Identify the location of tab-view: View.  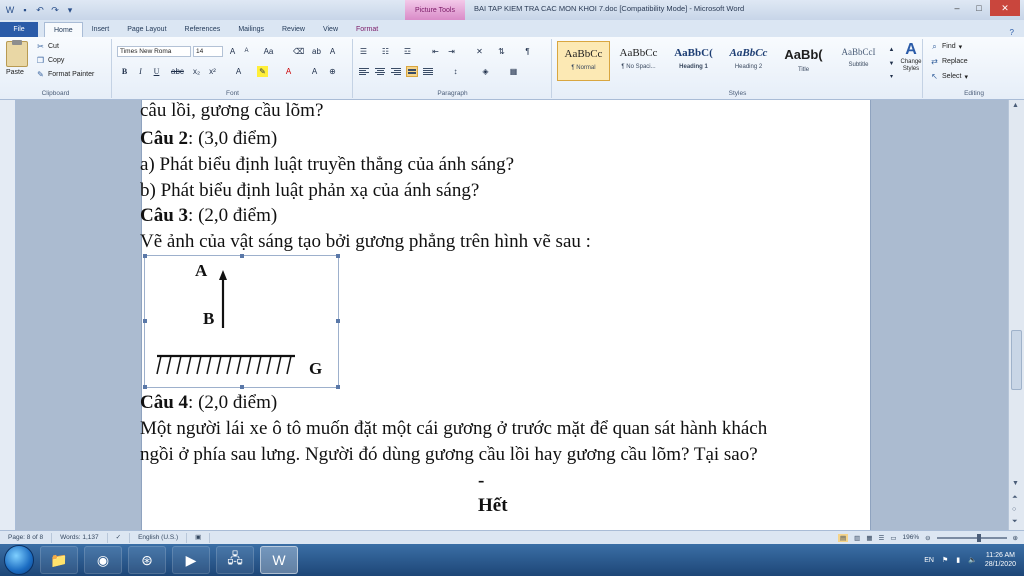
(330, 29).